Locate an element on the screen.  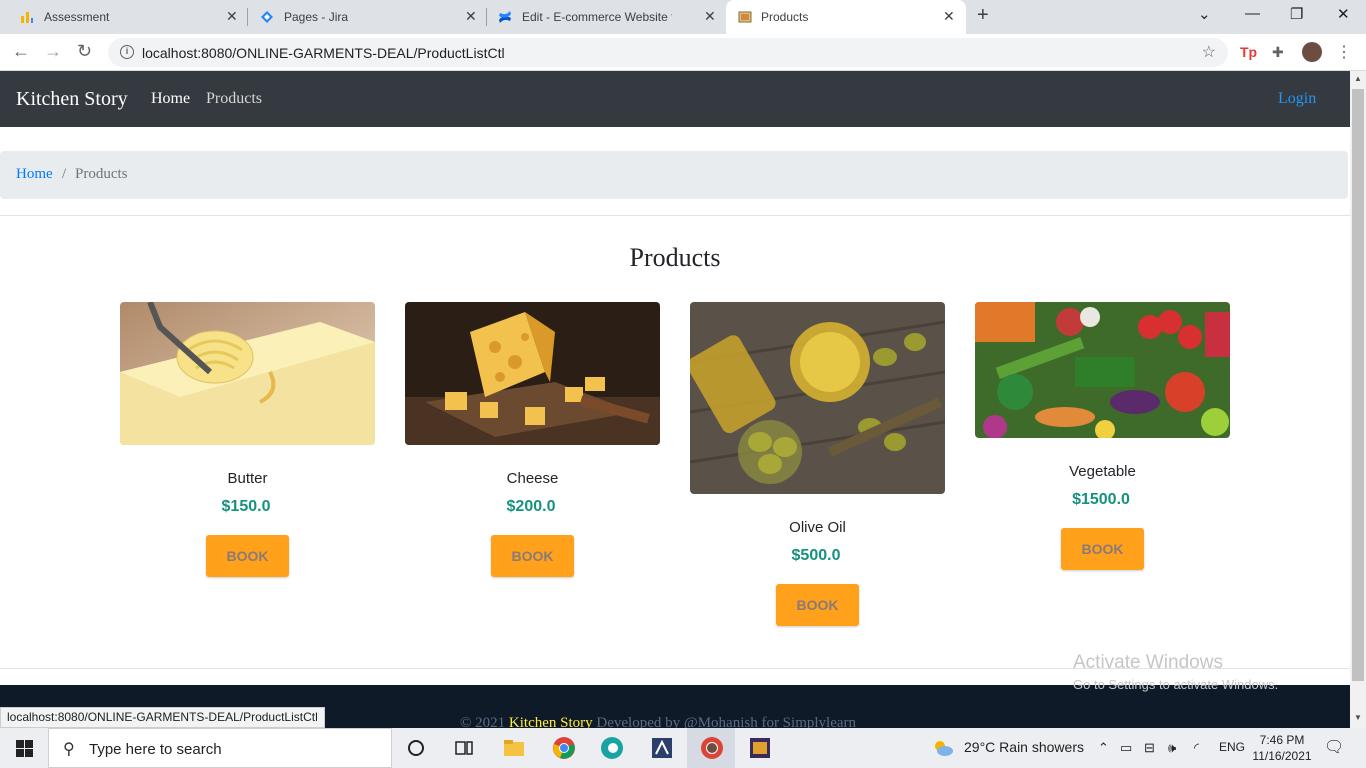
extension-tp-icon: Tp is located at coordinates (1248, 52).